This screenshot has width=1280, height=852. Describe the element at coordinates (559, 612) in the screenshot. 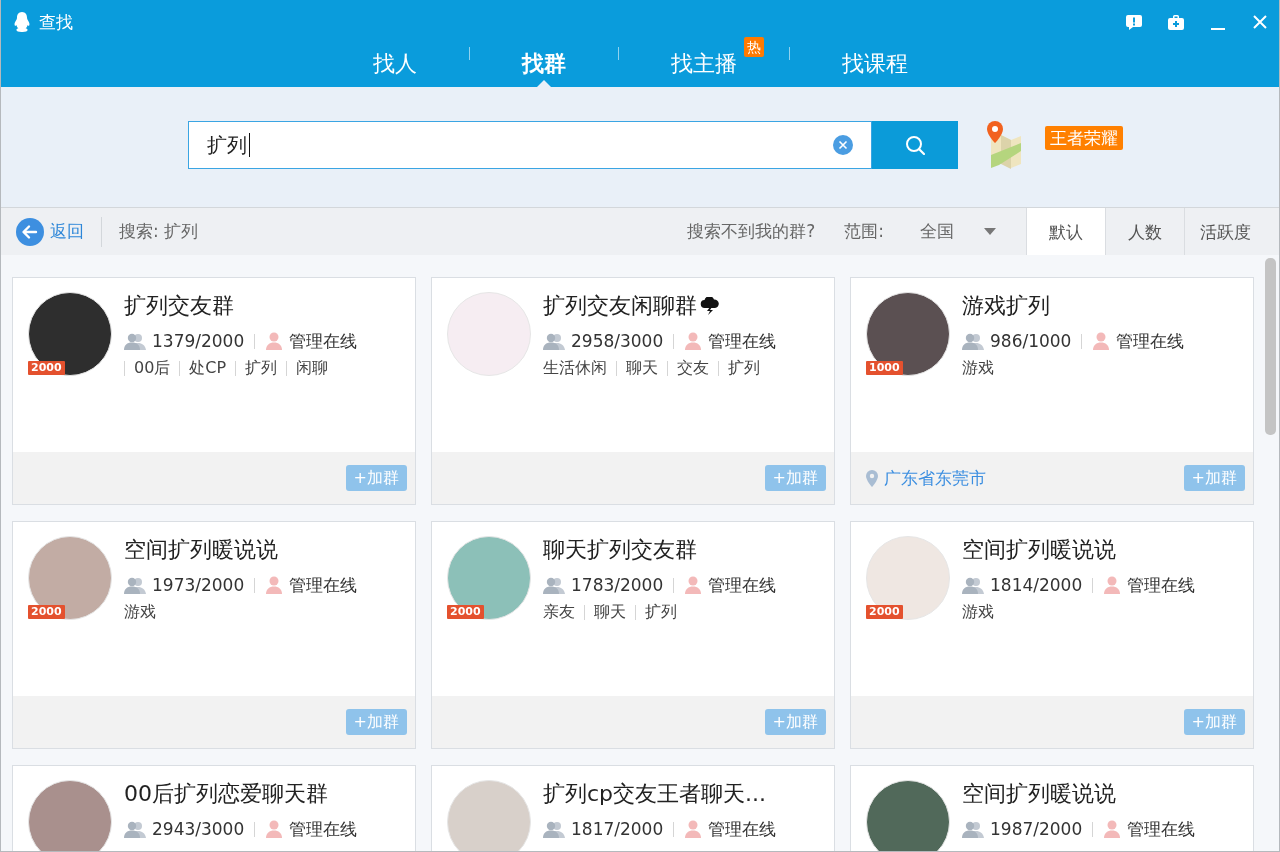

I see `group-tag: 亲友` at that location.